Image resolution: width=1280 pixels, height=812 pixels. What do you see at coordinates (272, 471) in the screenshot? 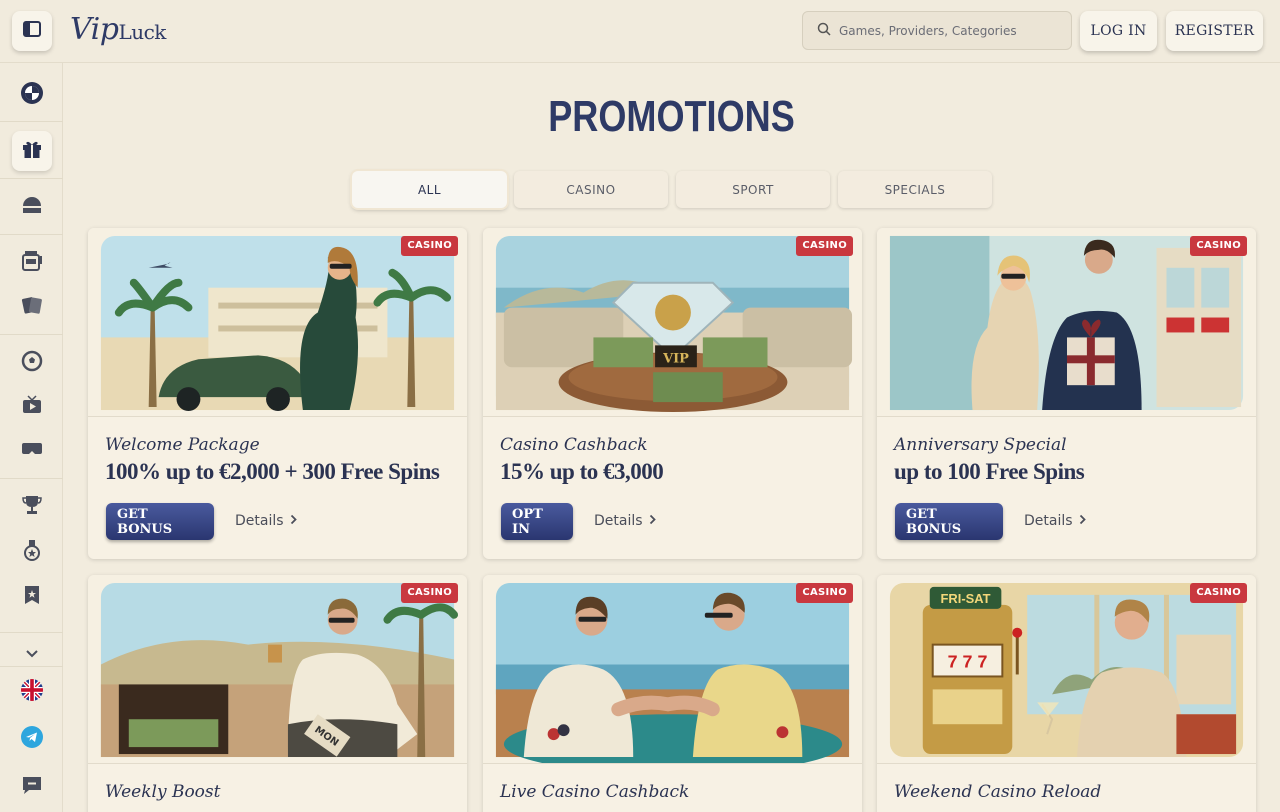
I see `promo-title: 100% up to €2,000 + 300 Free Spins` at bounding box center [272, 471].